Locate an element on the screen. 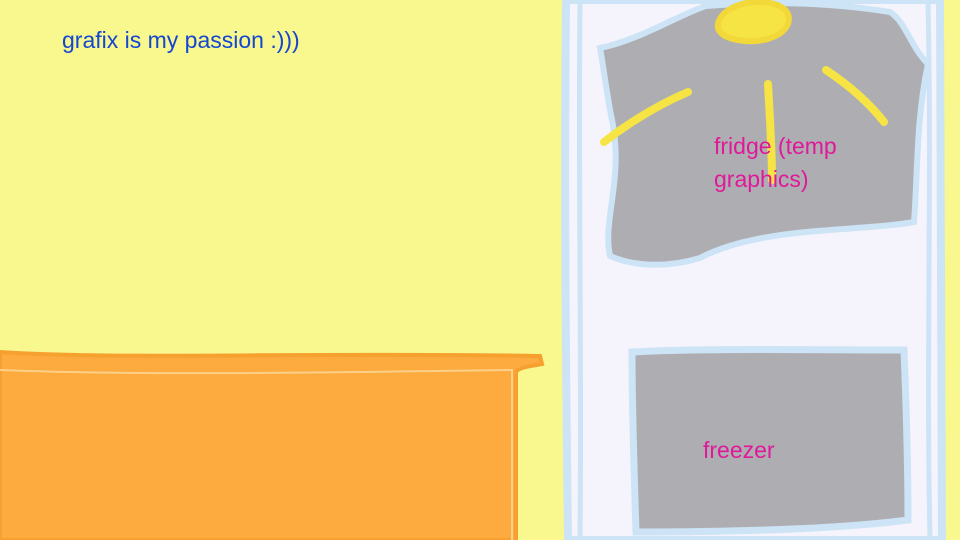 The width and height of the screenshot is (960, 540). freezer-label: freezer is located at coordinates (739, 450).